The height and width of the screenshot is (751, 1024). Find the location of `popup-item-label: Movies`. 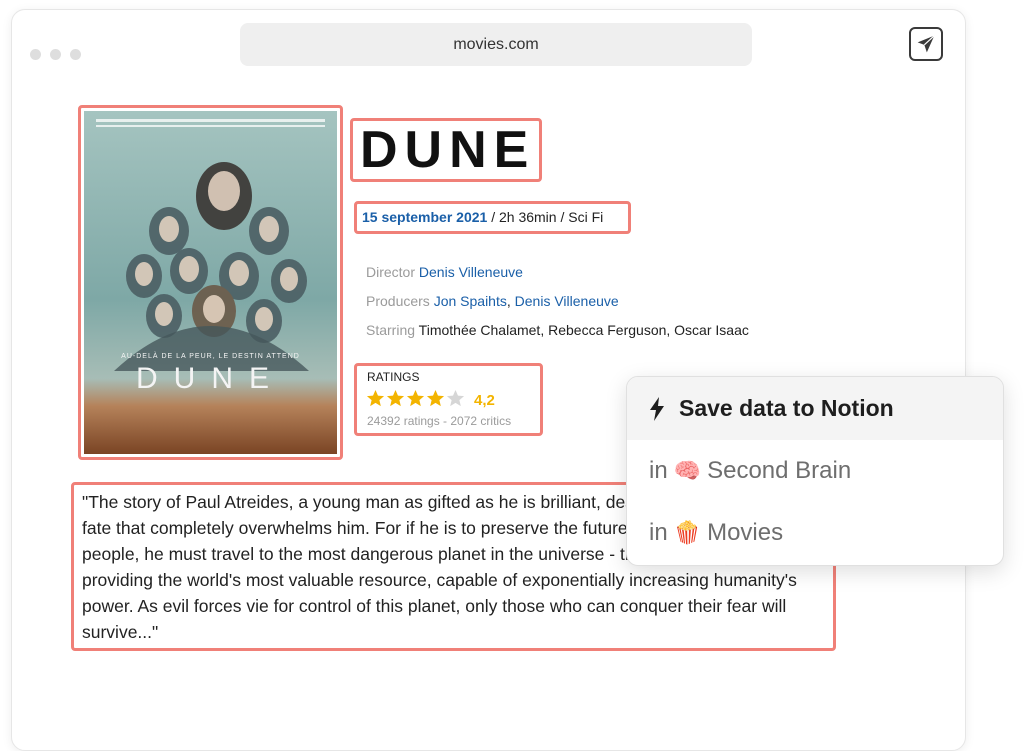

popup-item-label: Movies is located at coordinates (745, 532).